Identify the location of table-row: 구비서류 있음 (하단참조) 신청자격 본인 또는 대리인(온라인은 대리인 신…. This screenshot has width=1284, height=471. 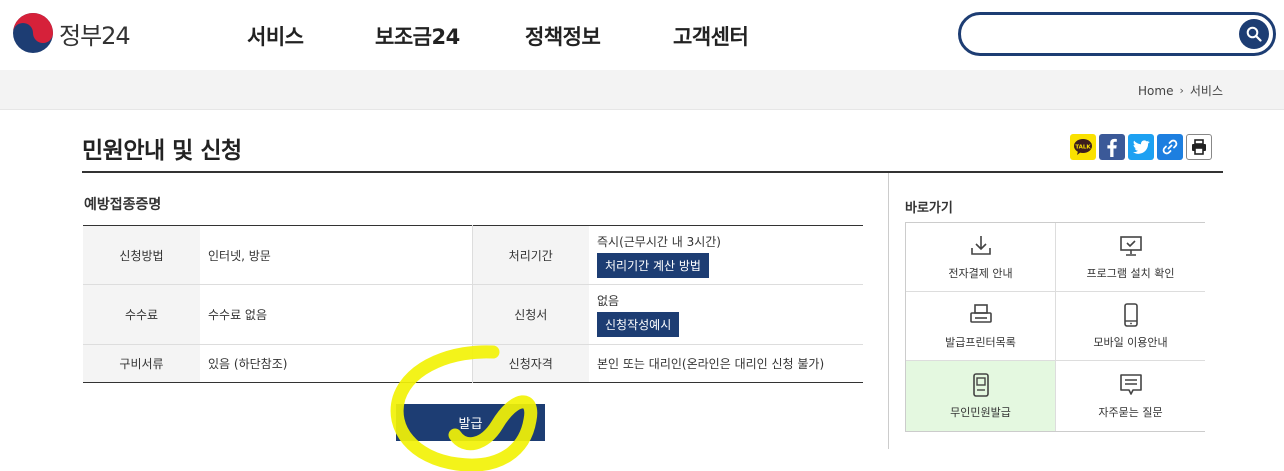
(473, 363).